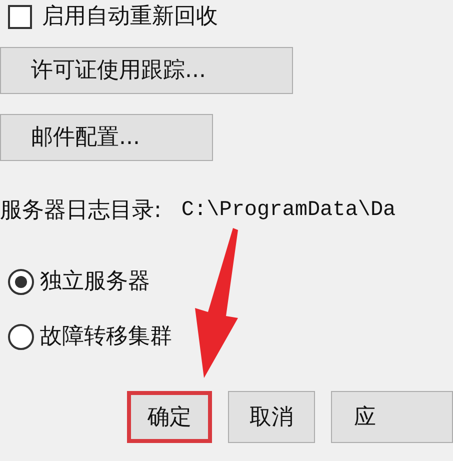  What do you see at coordinates (20, 16) in the screenshot?
I see `checkbox` at bounding box center [20, 16].